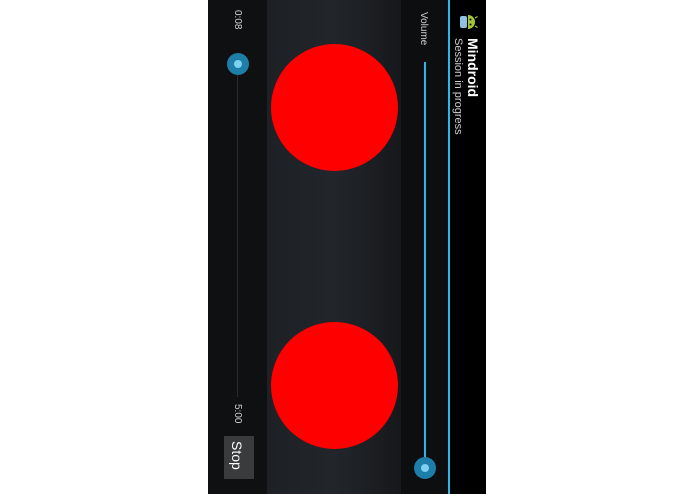  I want to click on android-app-icon, so click(469, 22).